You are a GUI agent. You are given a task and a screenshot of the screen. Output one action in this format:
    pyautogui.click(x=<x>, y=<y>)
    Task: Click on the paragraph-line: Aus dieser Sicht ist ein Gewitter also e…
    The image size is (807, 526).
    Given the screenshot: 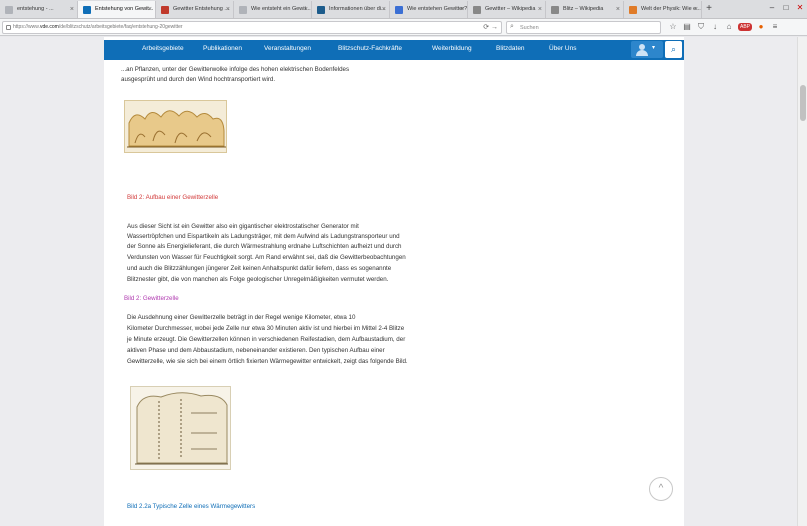 What is the action you would take?
    pyautogui.click(x=243, y=226)
    